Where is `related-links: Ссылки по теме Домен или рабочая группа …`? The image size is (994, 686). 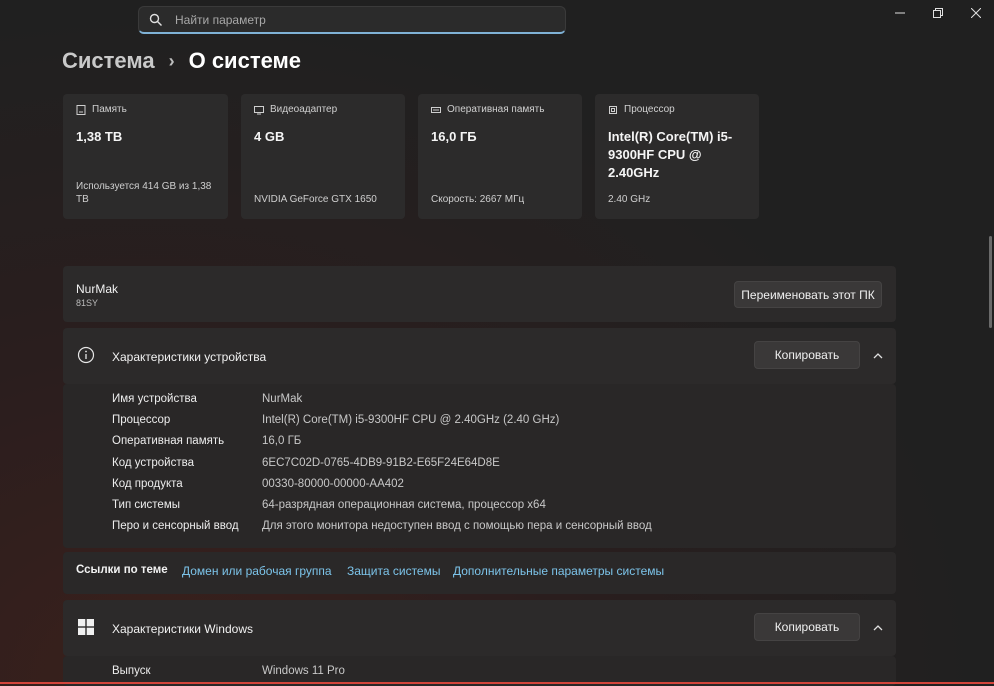 related-links: Ссылки по теме Домен или рабочая группа … is located at coordinates (479, 573).